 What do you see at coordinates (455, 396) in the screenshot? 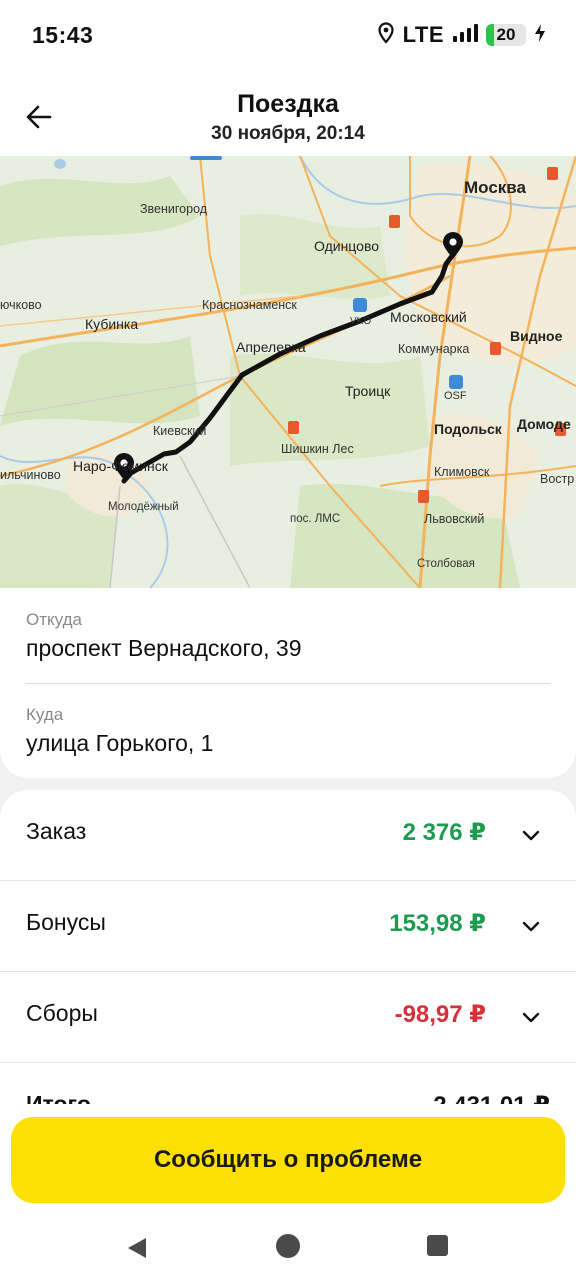
I see `map-label-osf: OSF` at bounding box center [455, 396].